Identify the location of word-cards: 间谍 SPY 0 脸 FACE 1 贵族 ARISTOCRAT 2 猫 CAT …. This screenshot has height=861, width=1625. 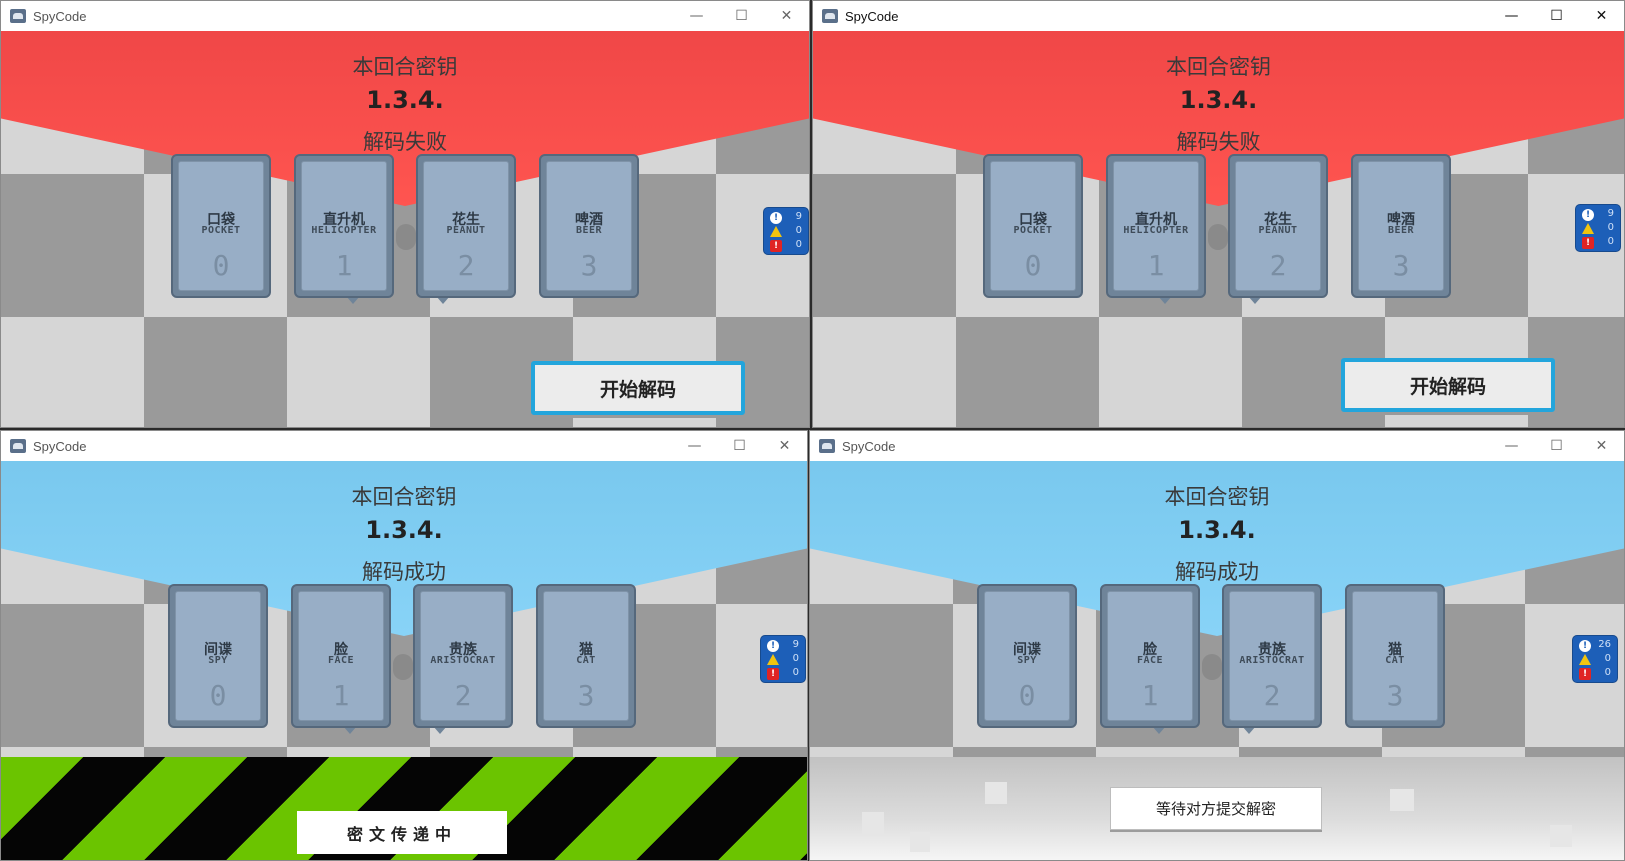
(403, 659).